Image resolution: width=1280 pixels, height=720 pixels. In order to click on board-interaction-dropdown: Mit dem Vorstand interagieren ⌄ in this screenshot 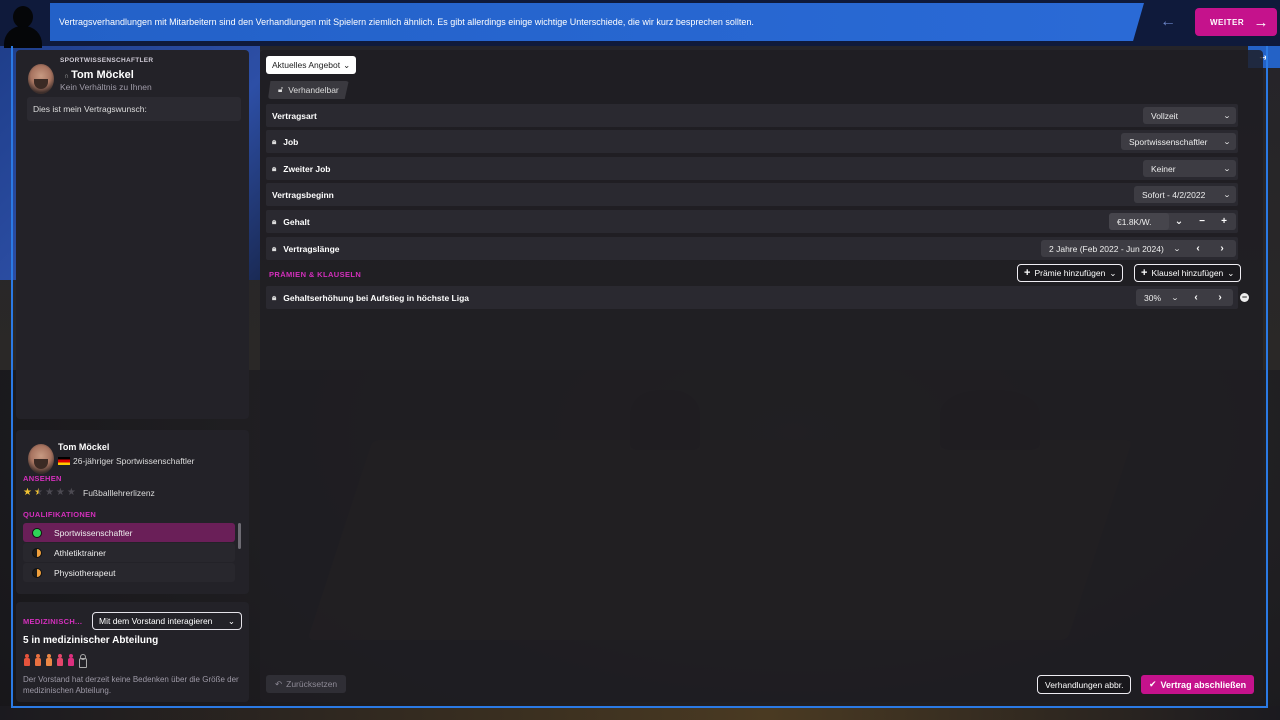, I will do `click(167, 621)`.